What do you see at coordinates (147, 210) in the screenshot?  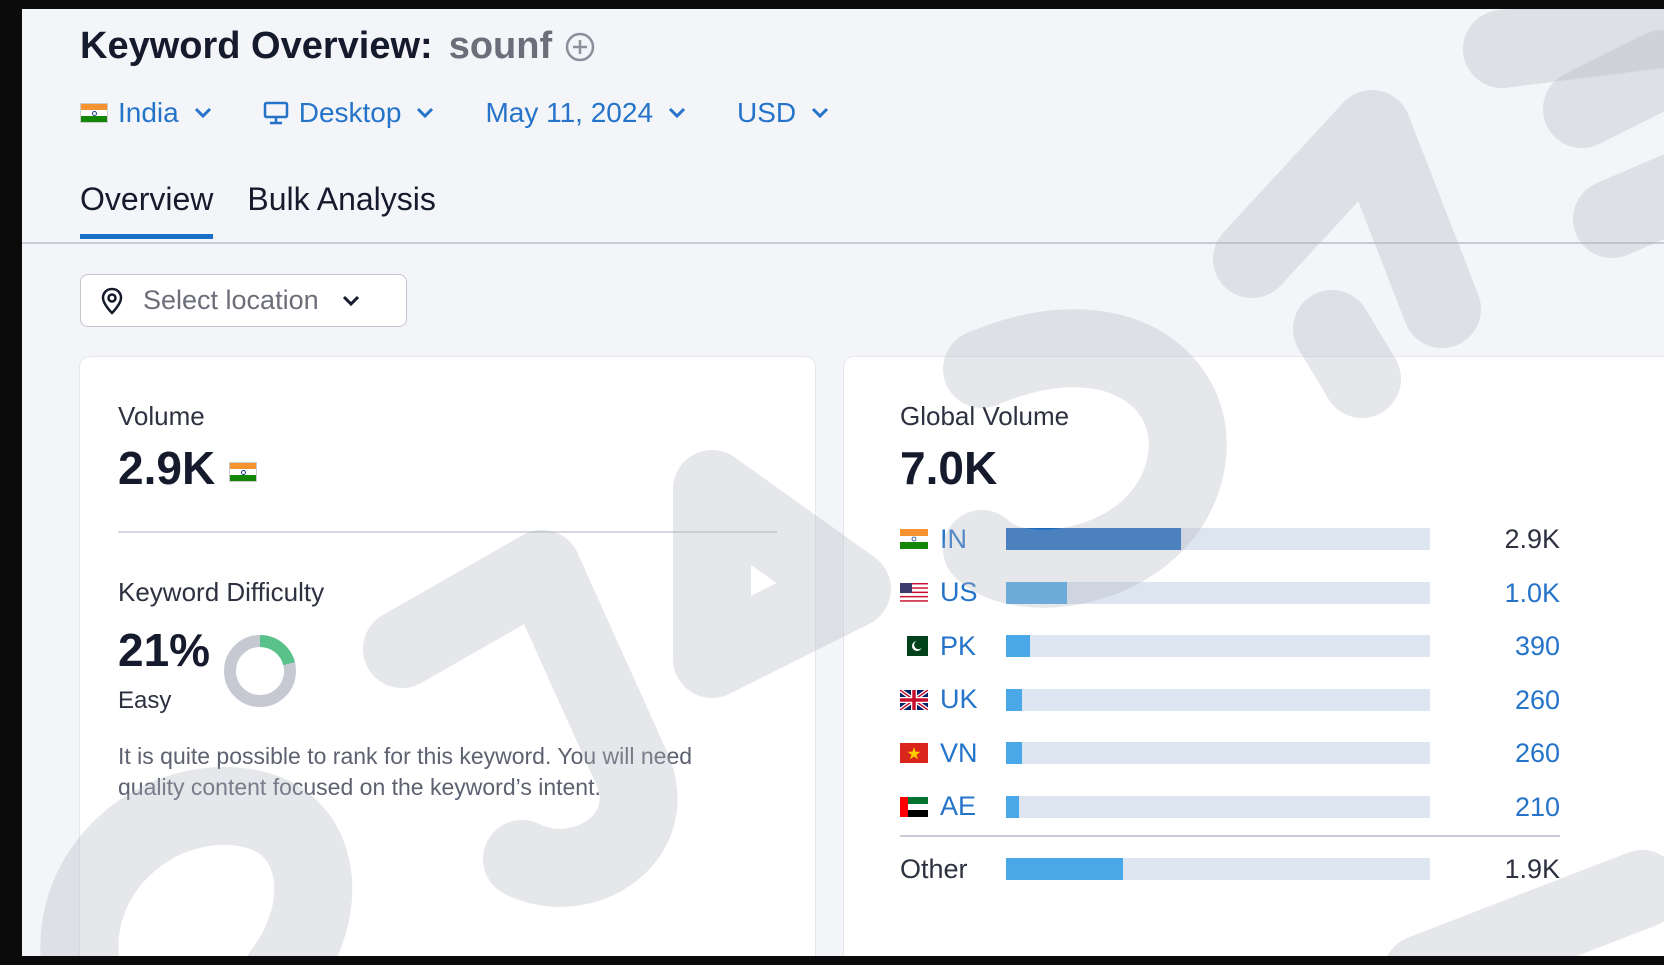 I see `tab-overview: Overview` at bounding box center [147, 210].